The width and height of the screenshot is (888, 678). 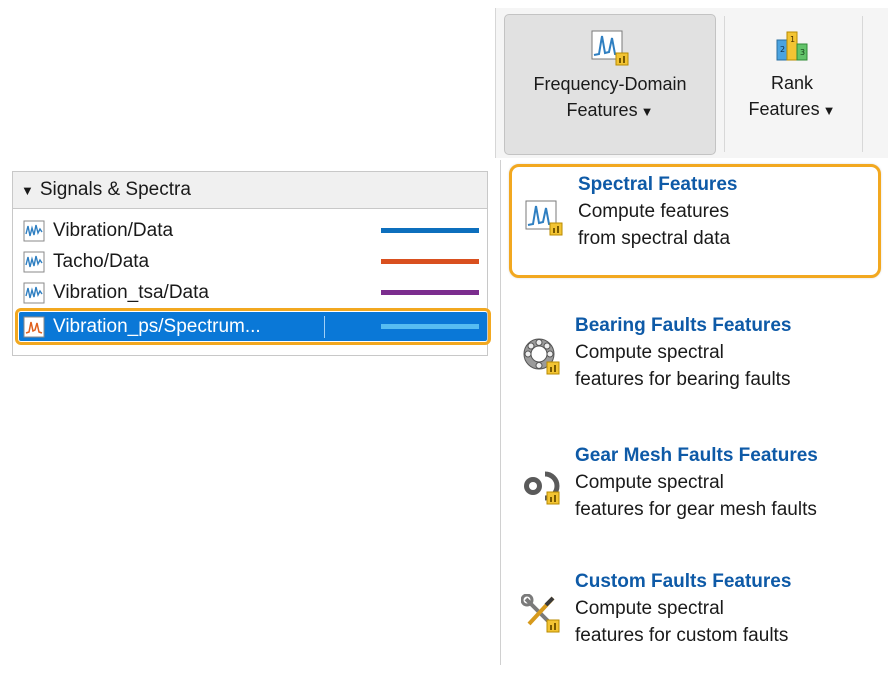 What do you see at coordinates (255, 230) in the screenshot?
I see `signal-row: Vibration/Data` at bounding box center [255, 230].